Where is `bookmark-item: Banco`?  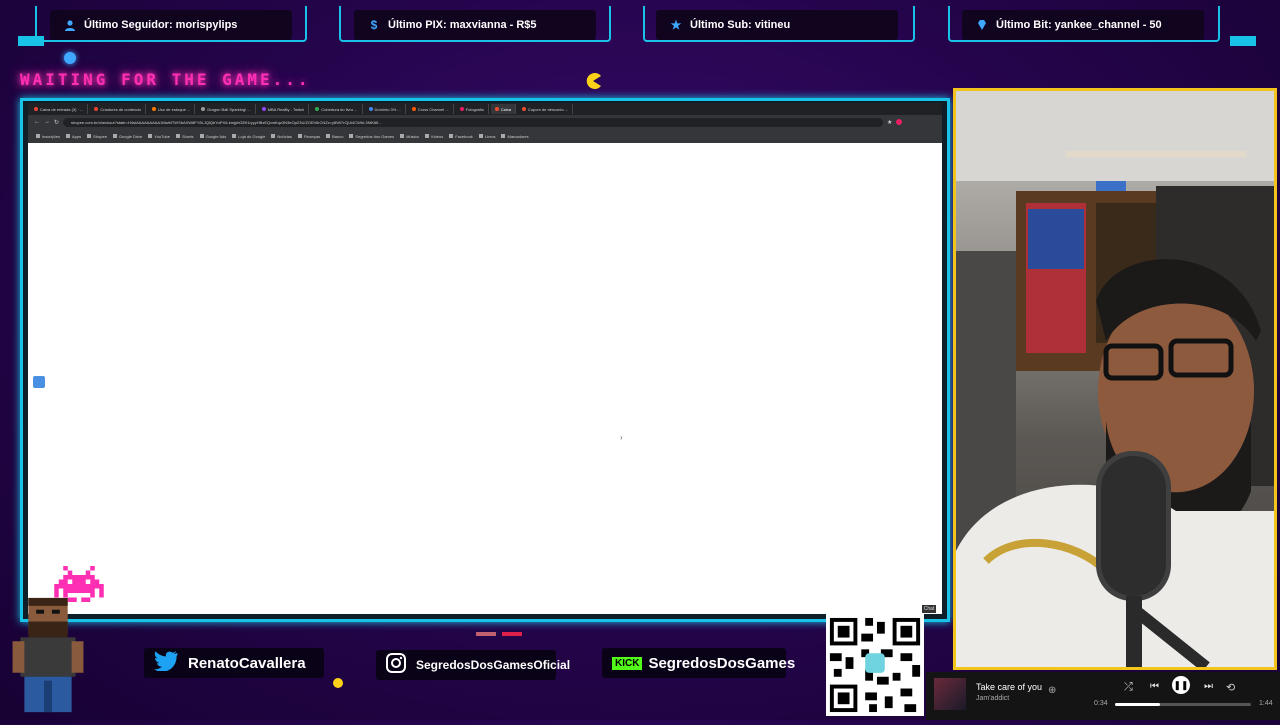 bookmark-item: Banco is located at coordinates (334, 136).